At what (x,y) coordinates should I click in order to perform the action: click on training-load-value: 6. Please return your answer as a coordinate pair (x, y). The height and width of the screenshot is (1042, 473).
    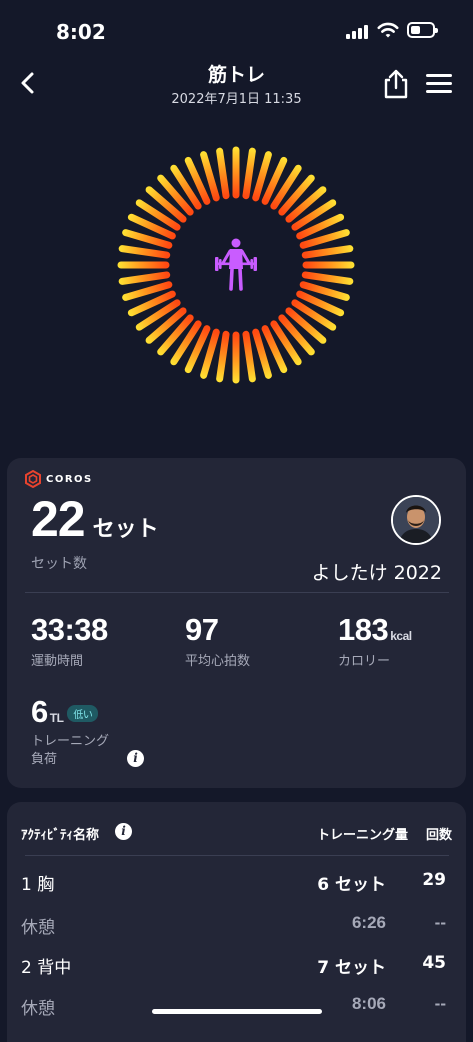
    Looking at the image, I should click on (39, 711).